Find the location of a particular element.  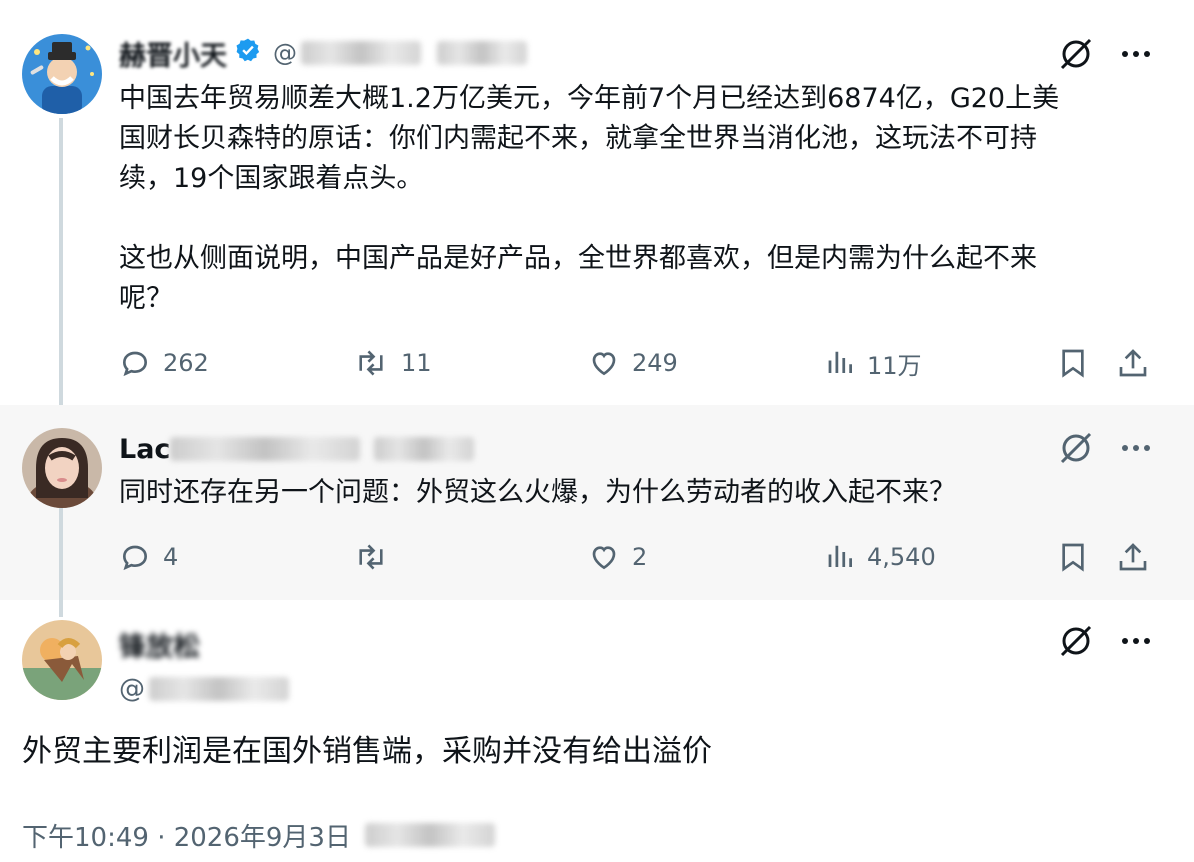

like-button: 2 is located at coordinates (617, 557).